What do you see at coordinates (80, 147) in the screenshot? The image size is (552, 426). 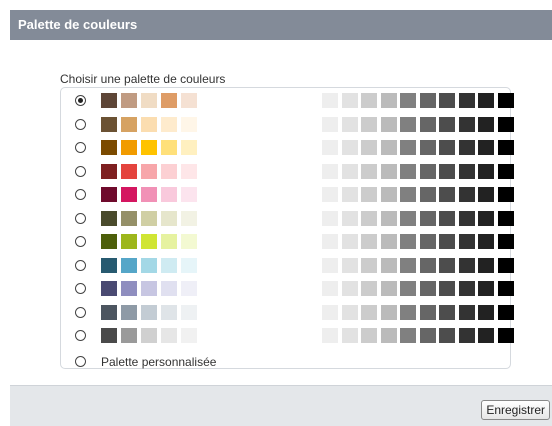 I see `palette-radio-orange` at bounding box center [80, 147].